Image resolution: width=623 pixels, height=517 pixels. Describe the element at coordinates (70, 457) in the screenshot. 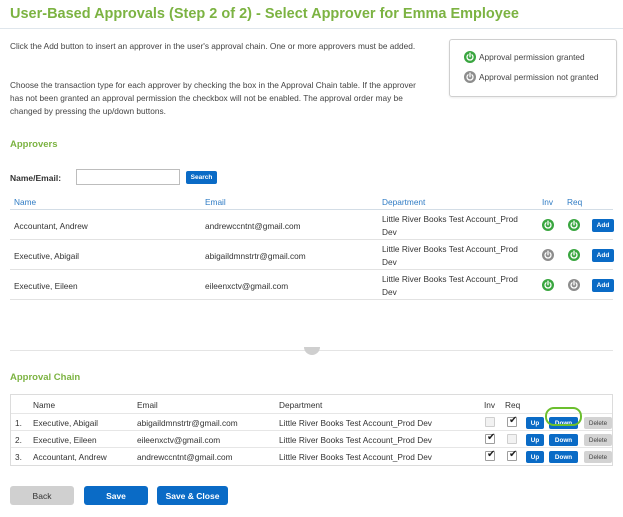

I see `chain-name: Accountant, Andrew` at that location.